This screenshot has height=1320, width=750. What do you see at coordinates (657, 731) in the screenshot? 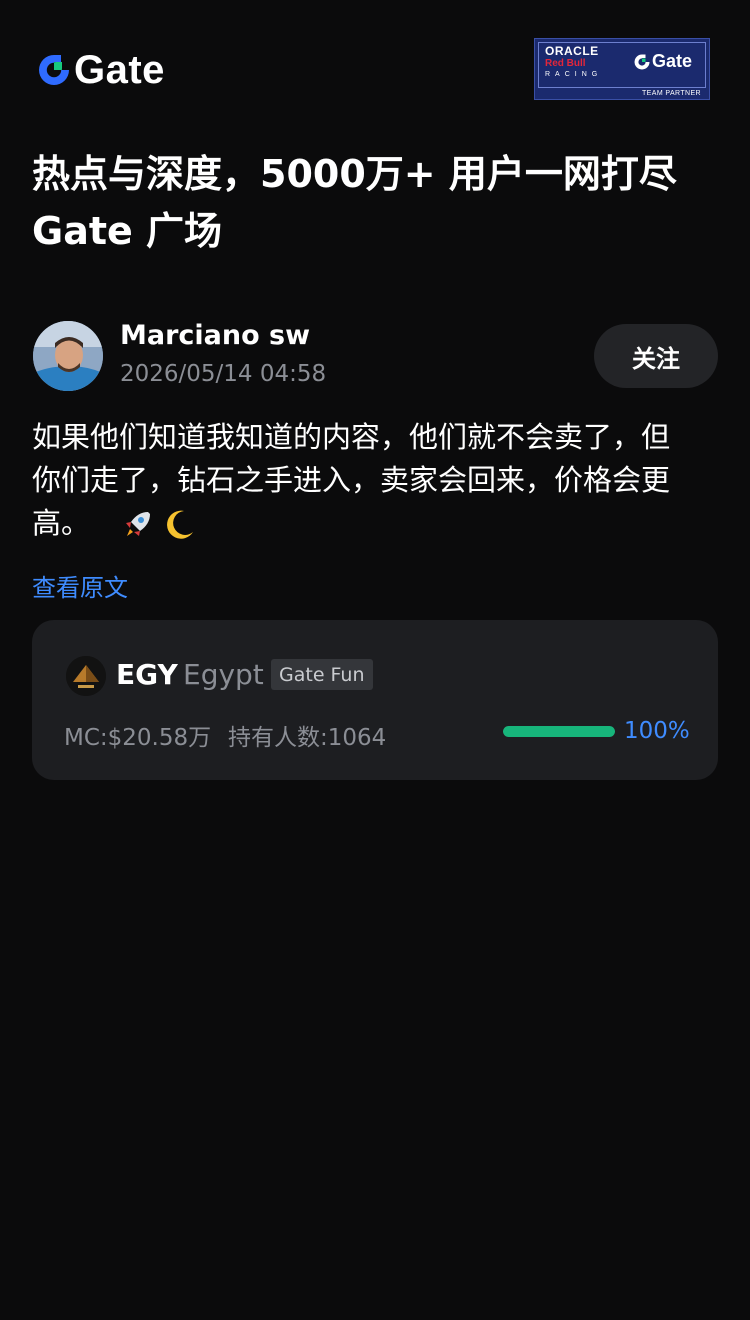
I see `progress-percent: 100%` at bounding box center [657, 731].